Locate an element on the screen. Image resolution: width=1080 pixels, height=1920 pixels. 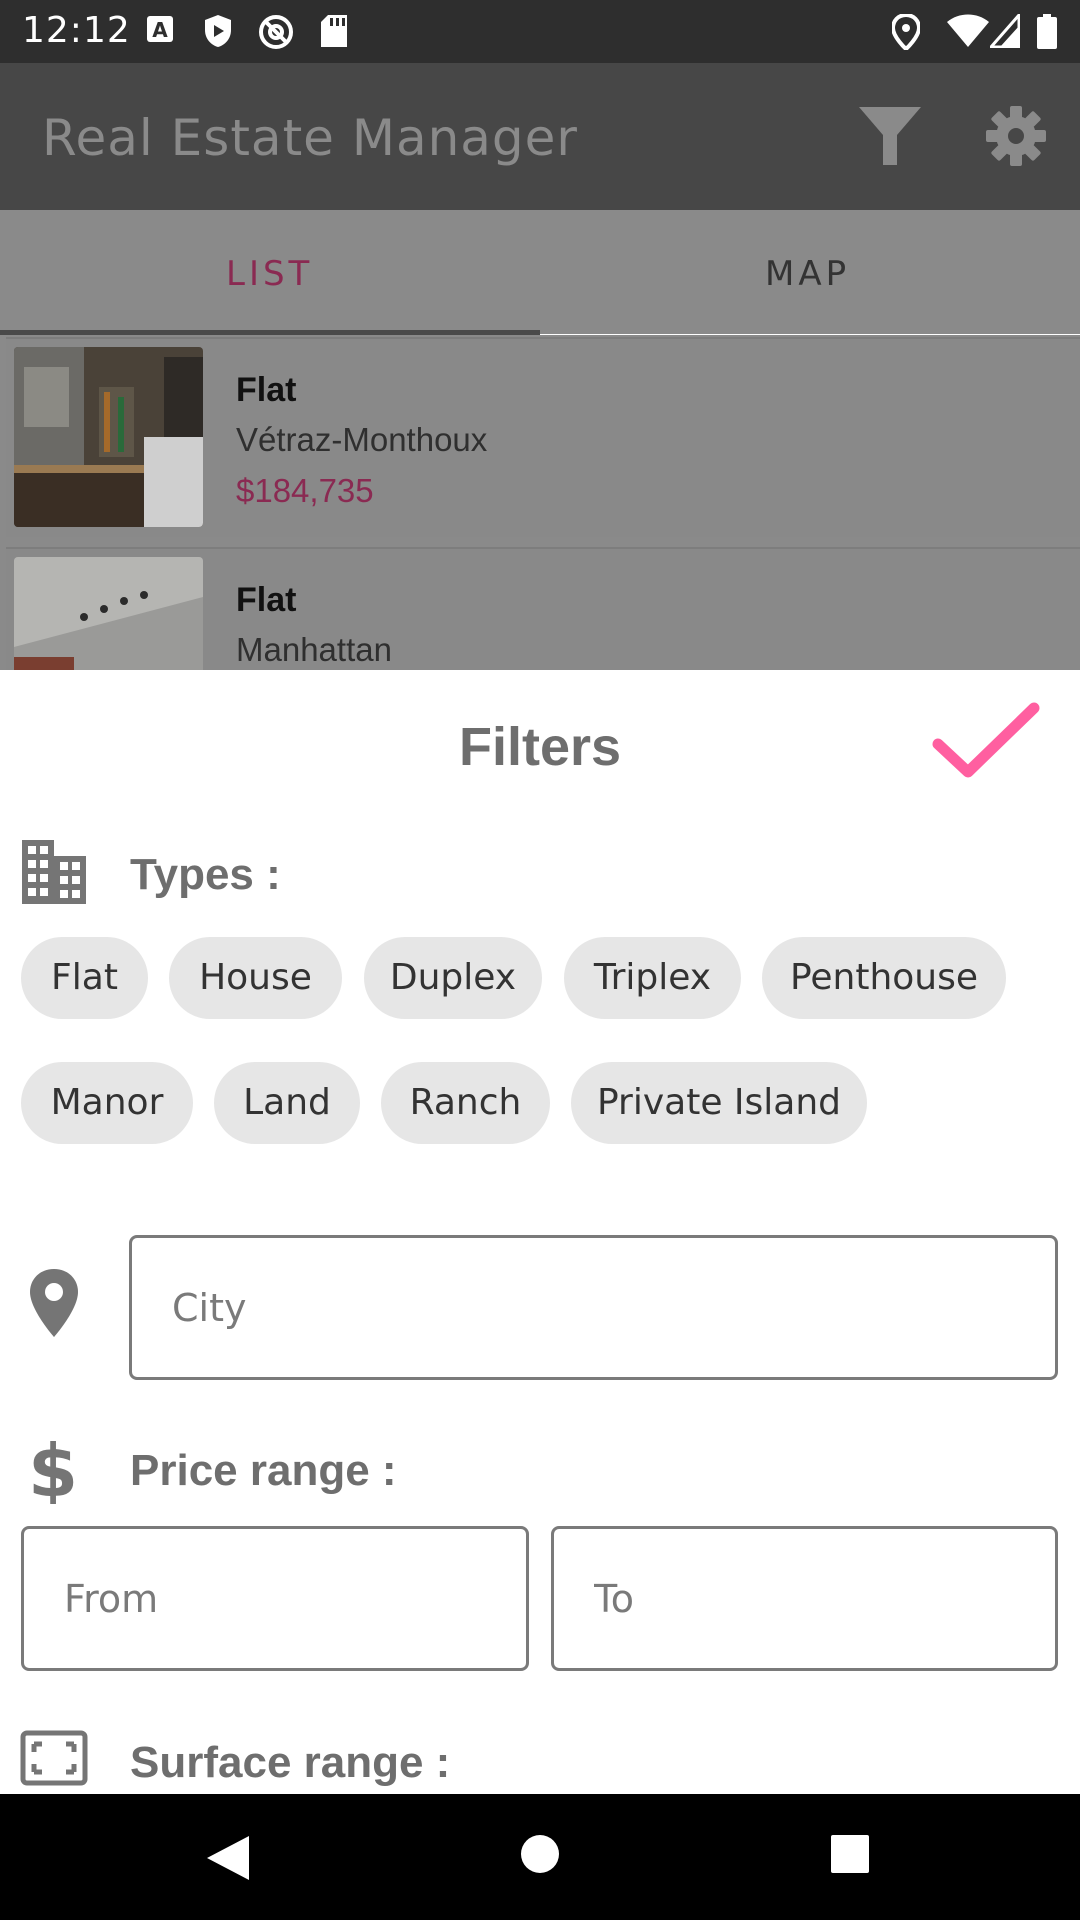
city-field is located at coordinates (593, 1307).